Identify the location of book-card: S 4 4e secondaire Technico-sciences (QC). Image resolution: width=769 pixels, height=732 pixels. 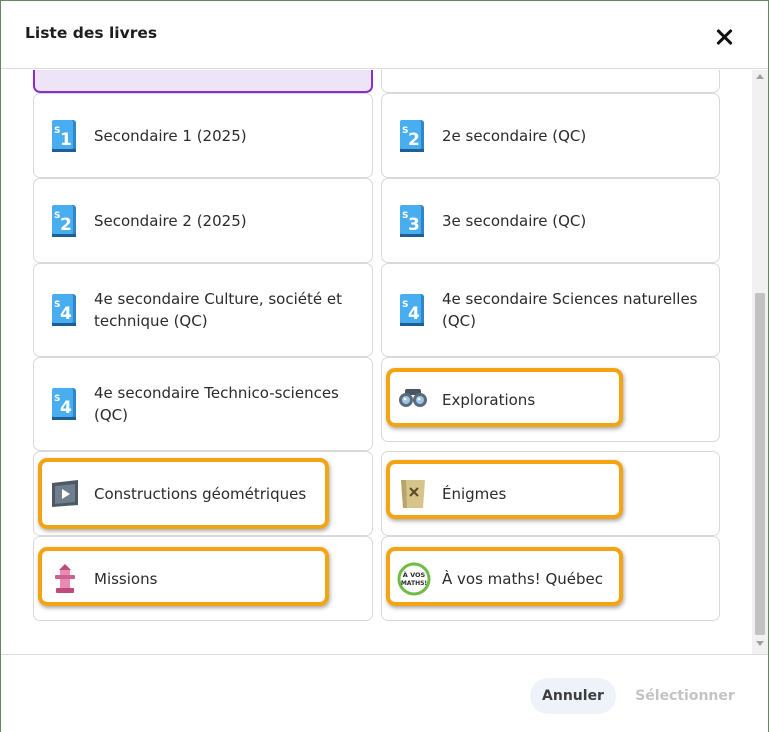
(203, 404).